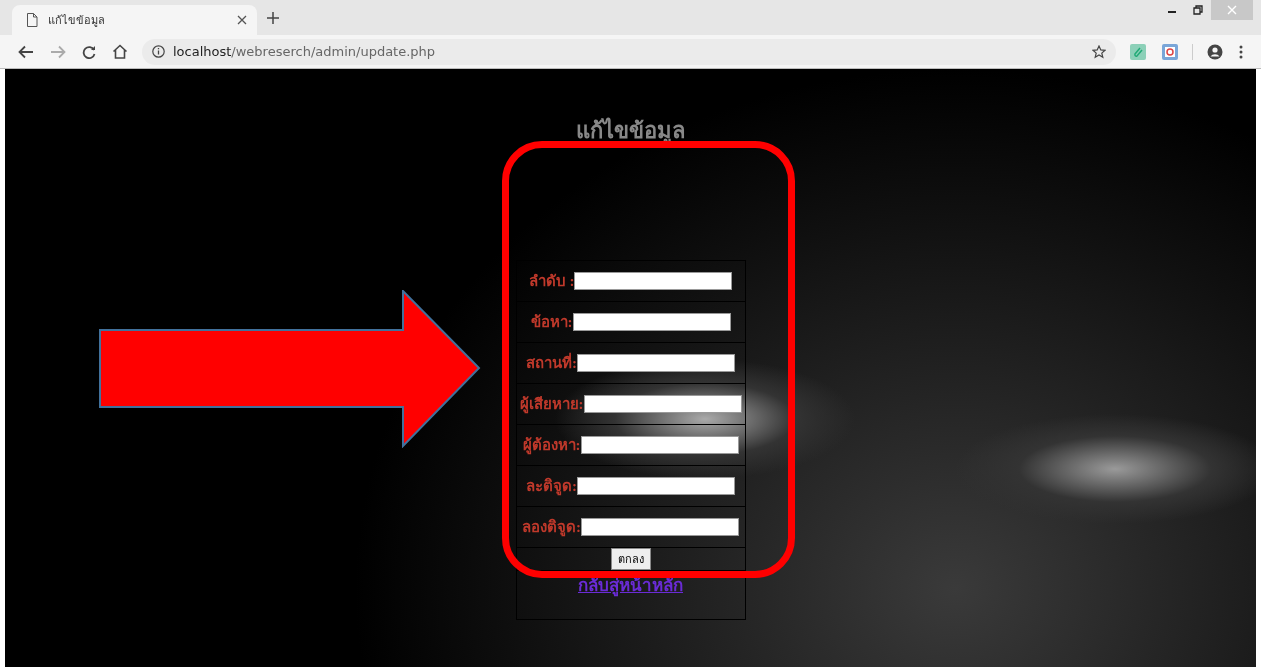 The width and height of the screenshot is (1261, 667). What do you see at coordinates (551, 363) in the screenshot?
I see `field-label: สถานที่:` at bounding box center [551, 363].